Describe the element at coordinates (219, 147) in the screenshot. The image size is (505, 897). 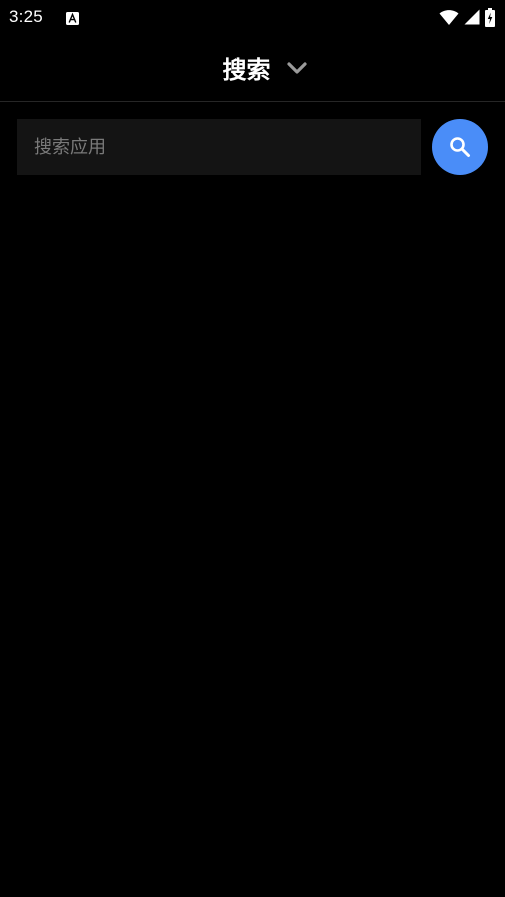
I see `search-input` at that location.